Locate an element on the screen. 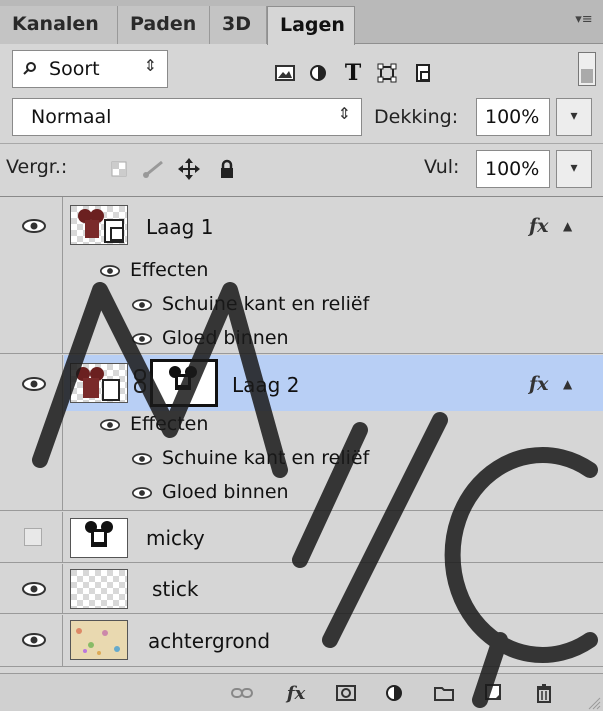  type-filter-icon: T is located at coordinates (353, 73).